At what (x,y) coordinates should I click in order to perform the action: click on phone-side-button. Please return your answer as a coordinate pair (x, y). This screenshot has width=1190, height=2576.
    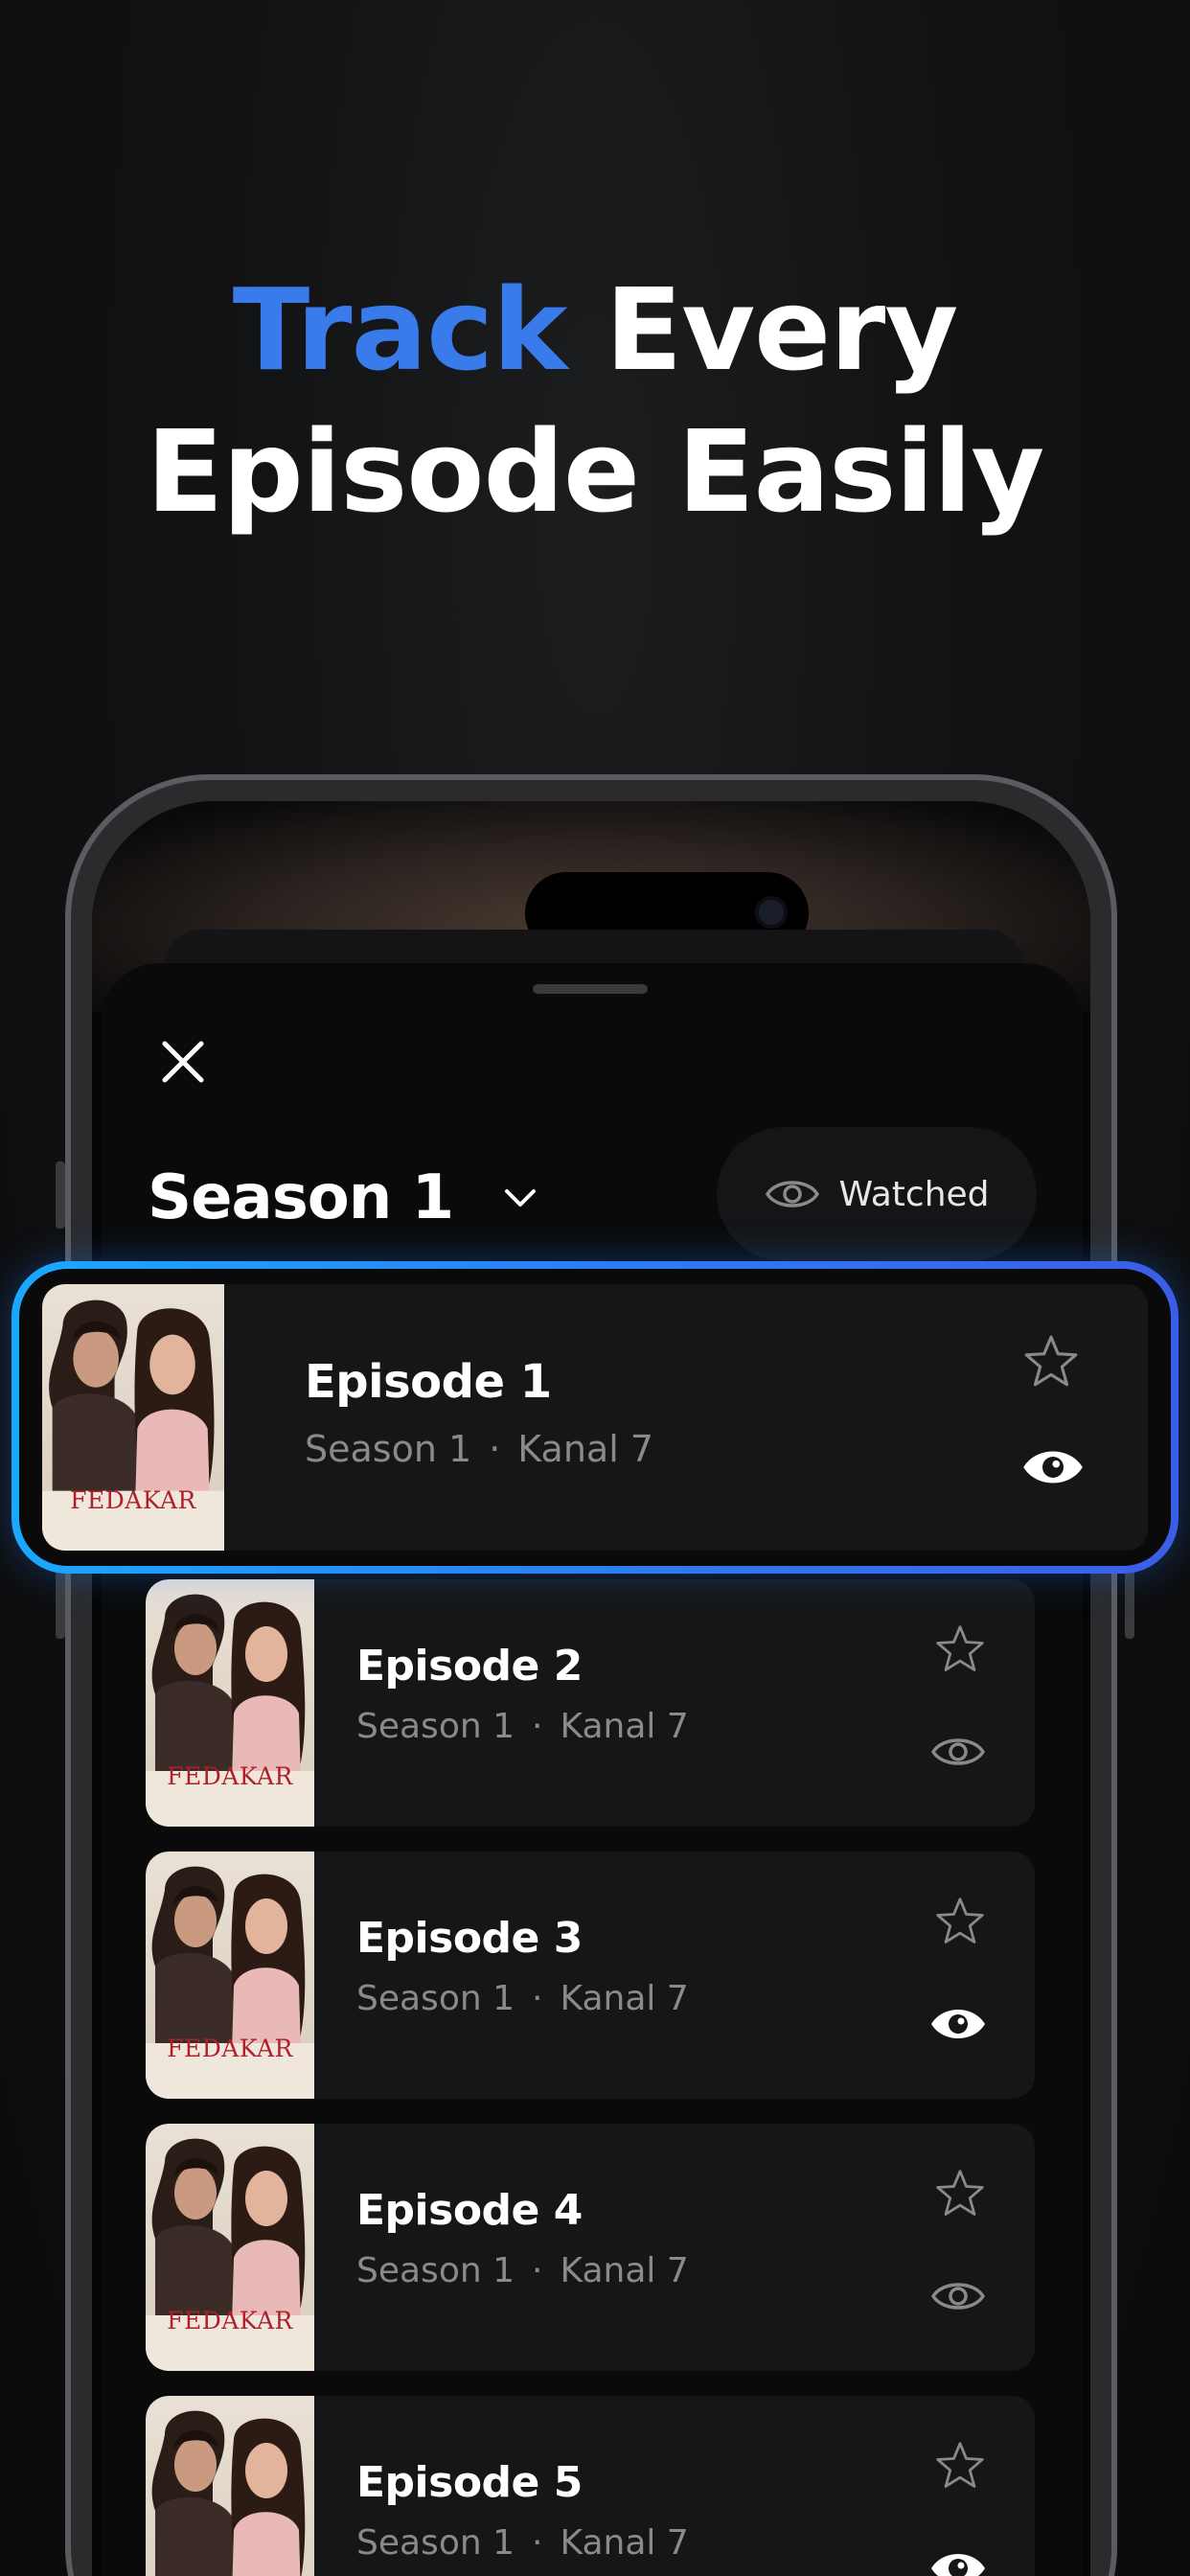
    Looking at the image, I should click on (60, 1195).